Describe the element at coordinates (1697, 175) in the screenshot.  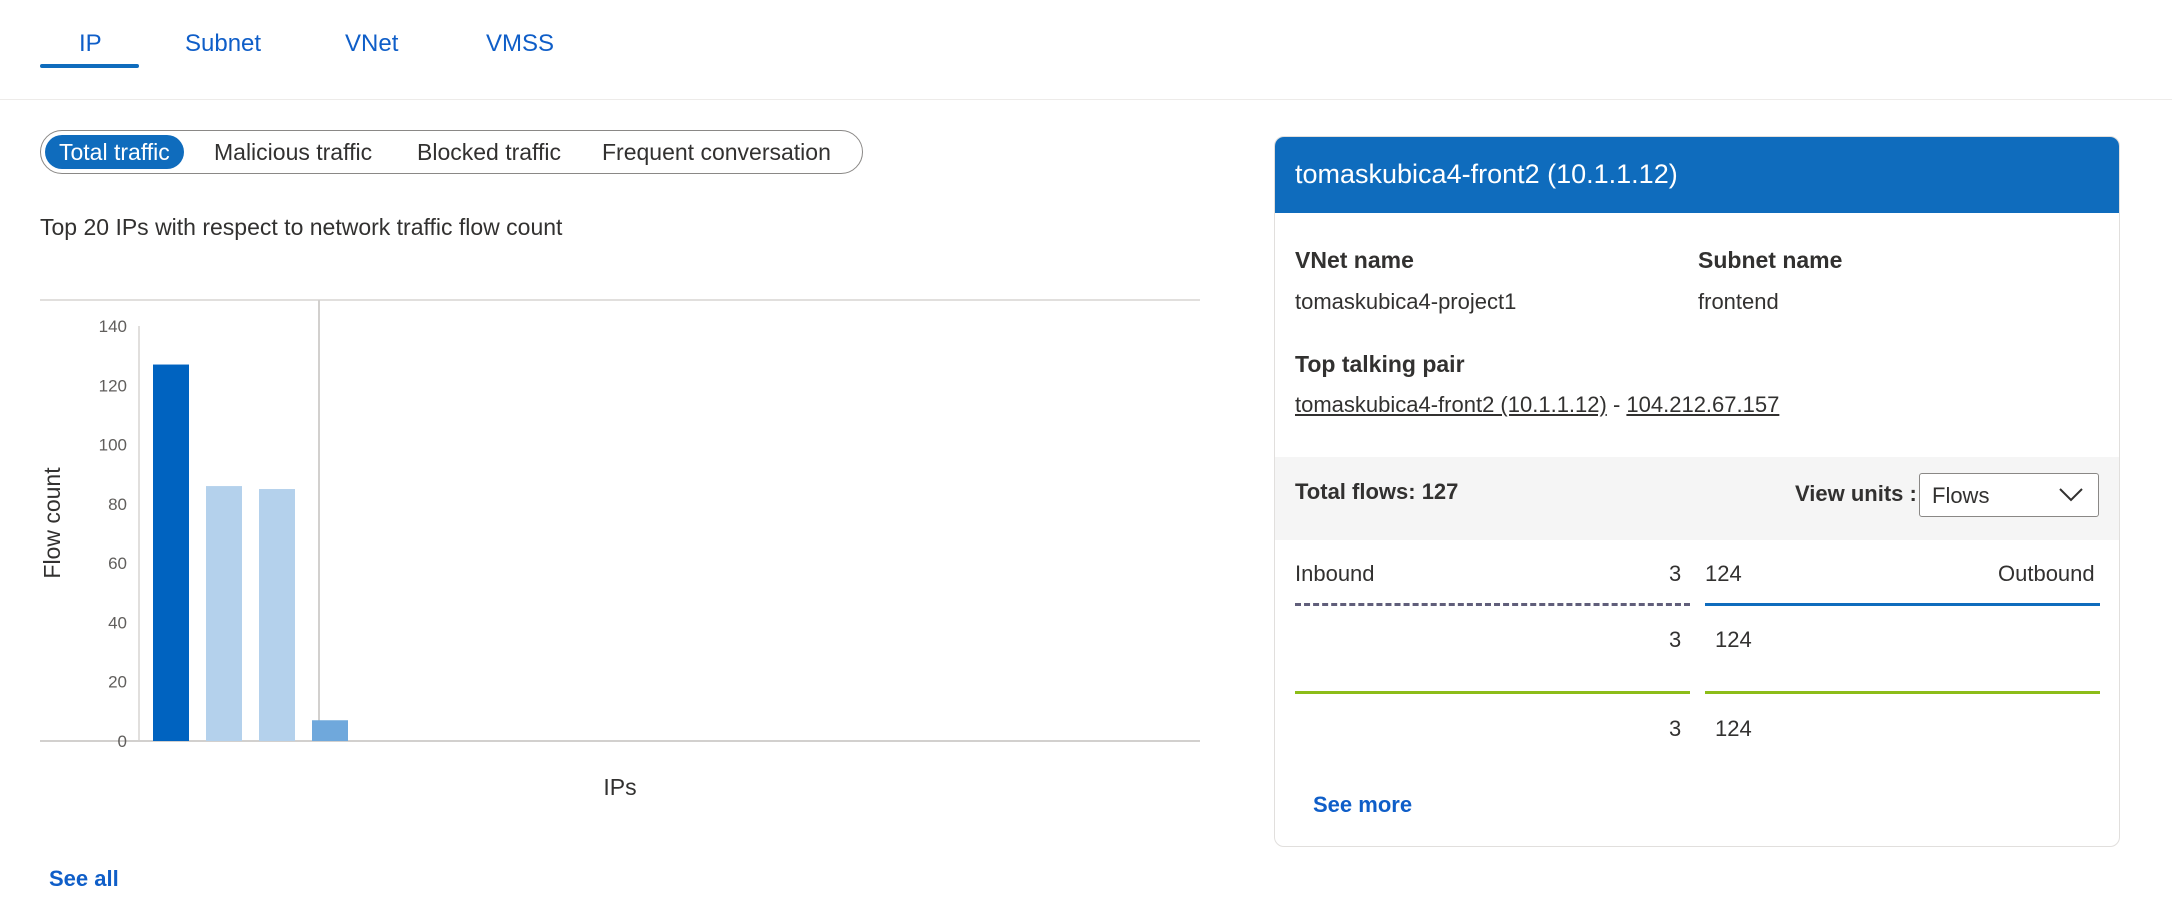
I see `card-header: tomaskubica4-front2 (10.1.1.12)` at that location.